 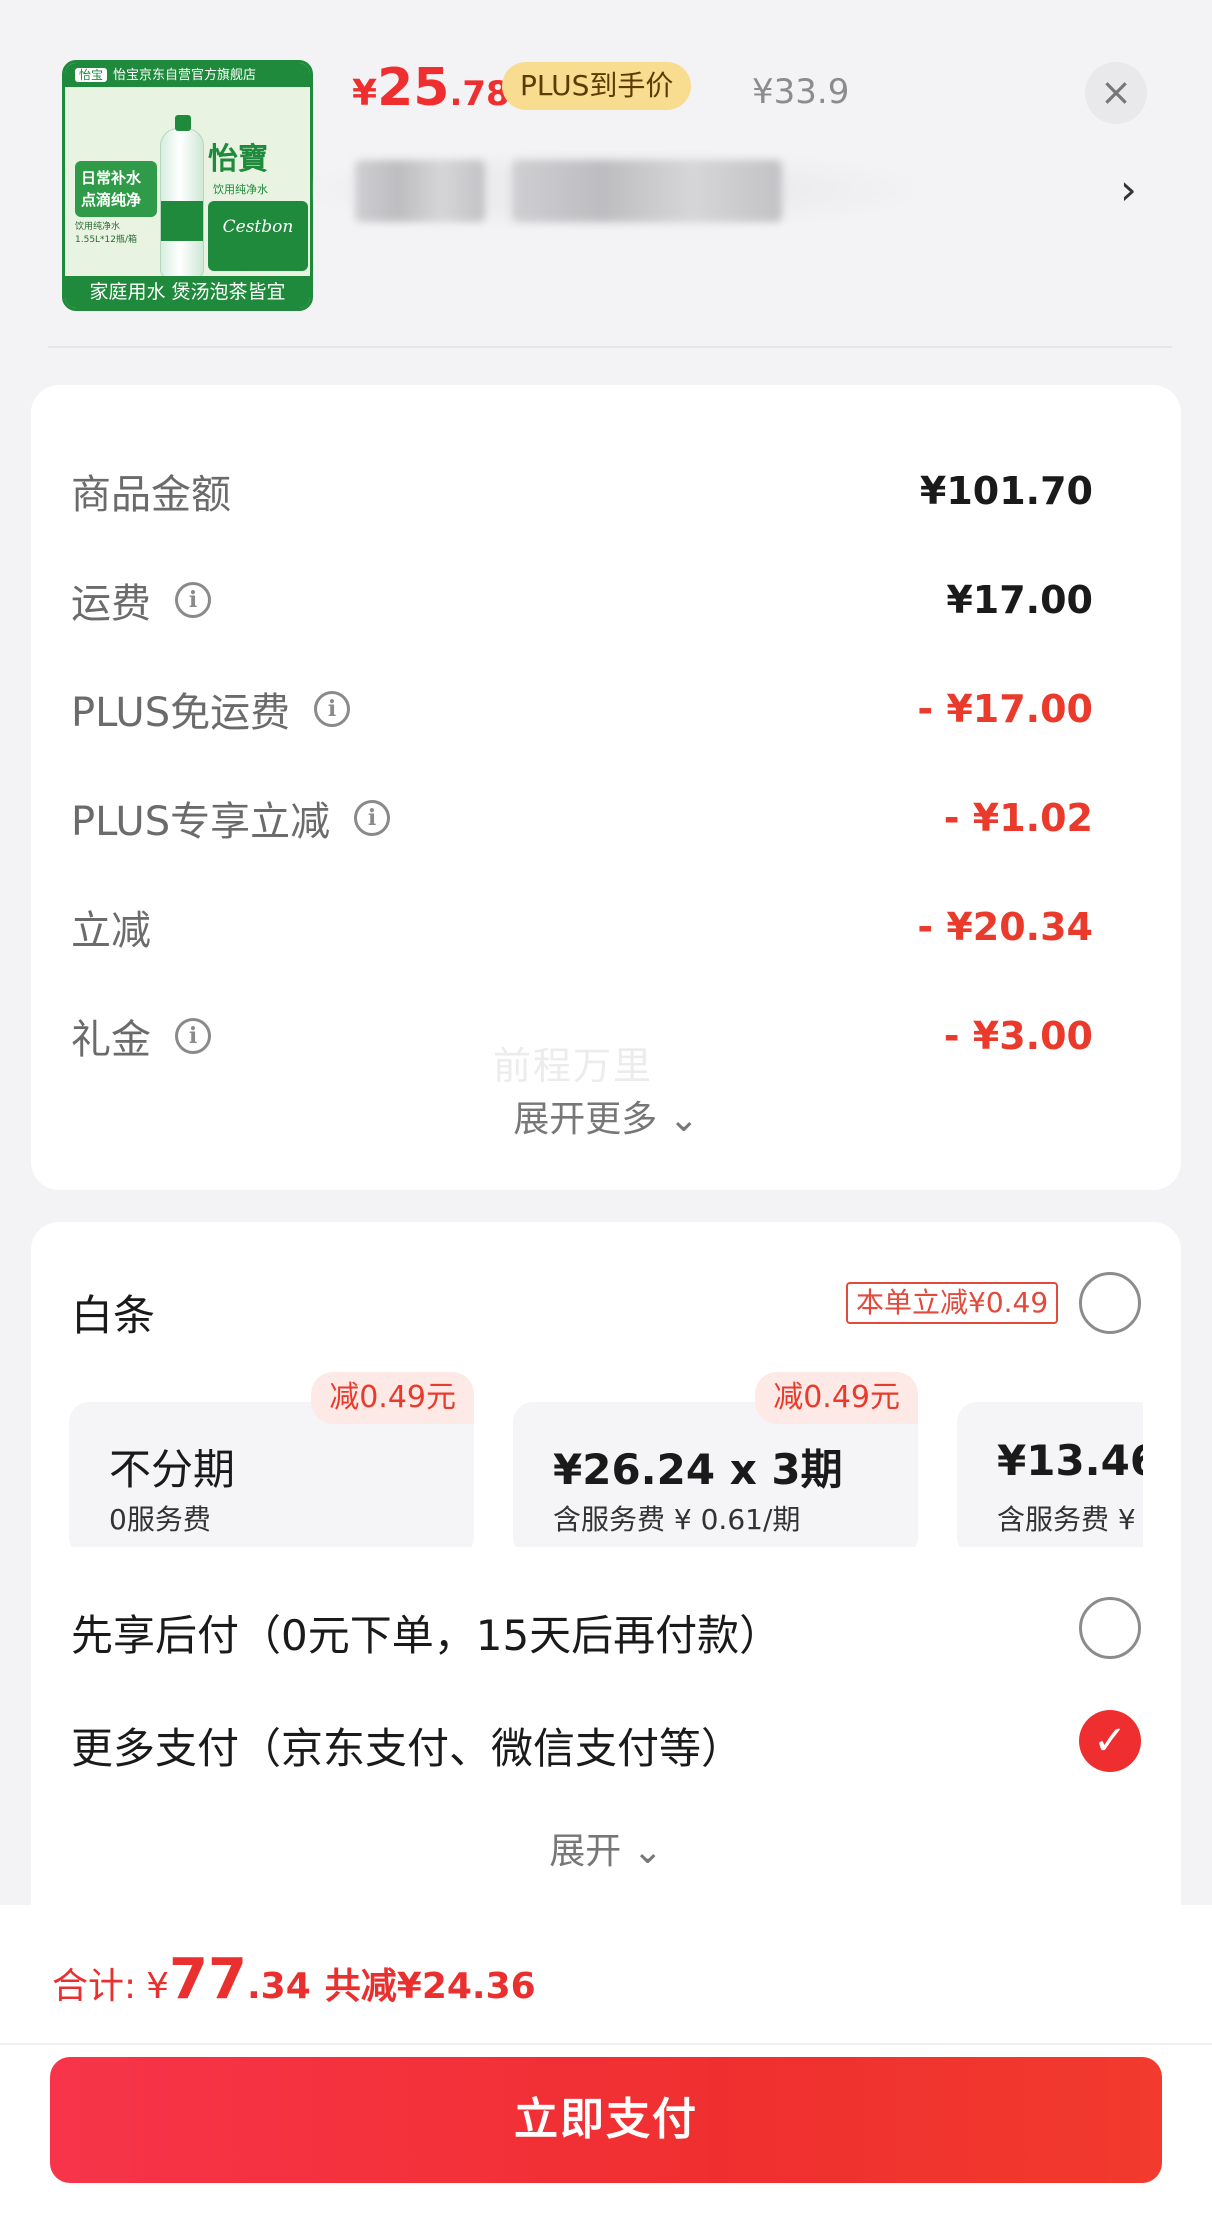 I want to click on total-decimal: .34, so click(x=278, y=1986).